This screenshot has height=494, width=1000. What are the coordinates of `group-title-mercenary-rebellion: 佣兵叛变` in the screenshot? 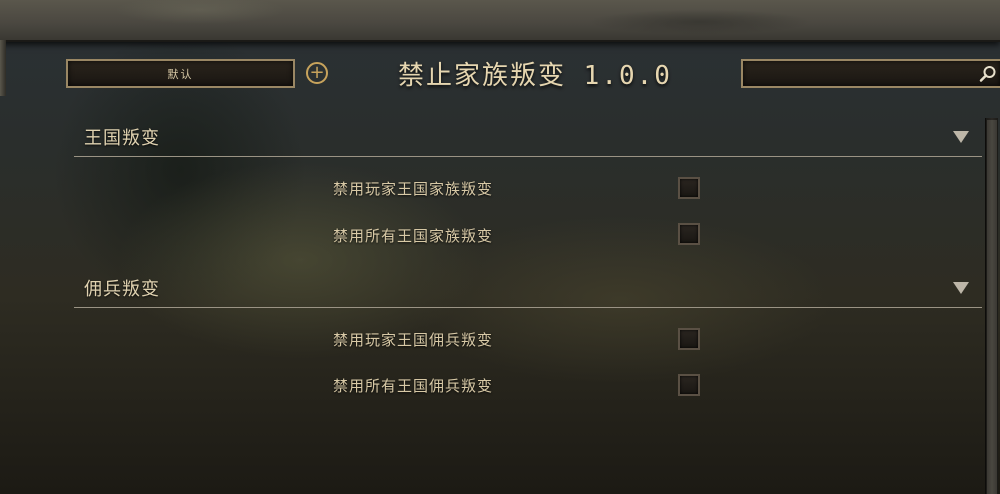 It's located at (122, 287).